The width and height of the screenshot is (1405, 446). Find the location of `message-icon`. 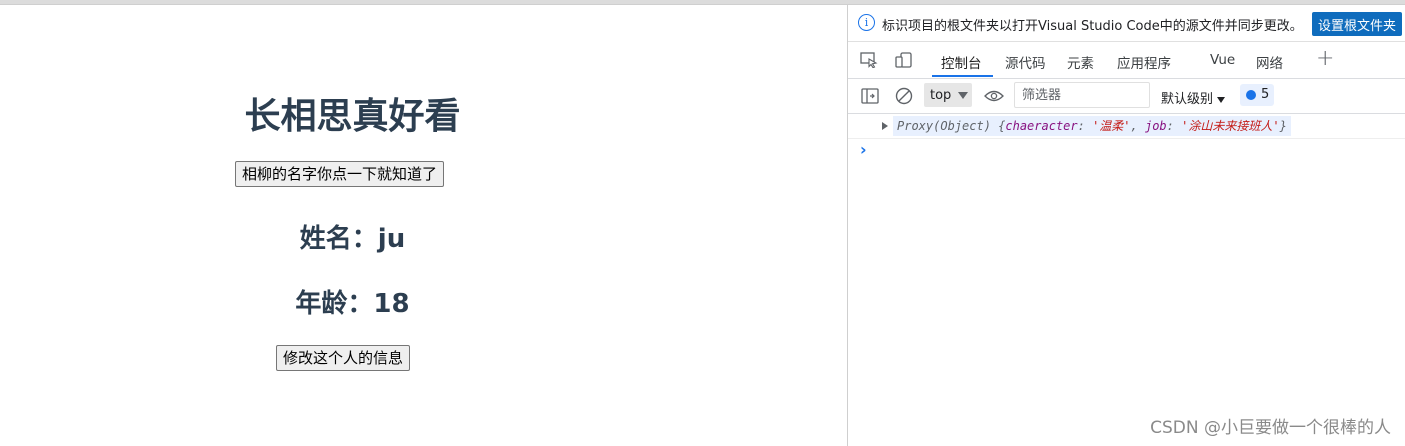

message-icon is located at coordinates (1251, 95).